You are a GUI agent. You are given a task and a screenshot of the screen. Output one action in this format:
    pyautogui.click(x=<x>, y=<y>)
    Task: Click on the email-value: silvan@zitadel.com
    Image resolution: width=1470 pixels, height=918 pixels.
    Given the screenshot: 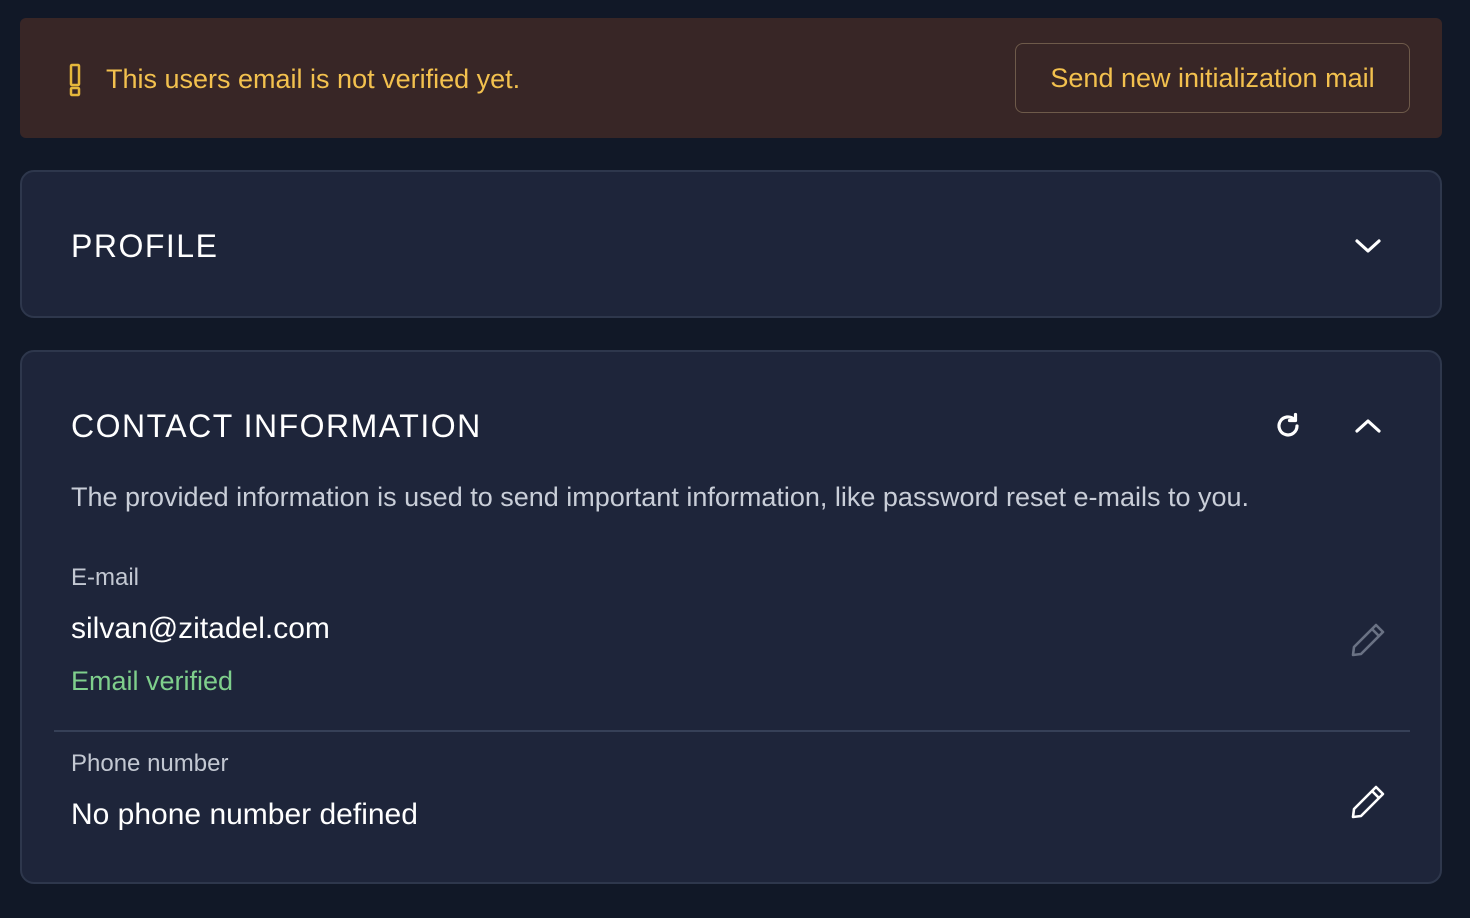 What is the action you would take?
    pyautogui.click(x=200, y=628)
    